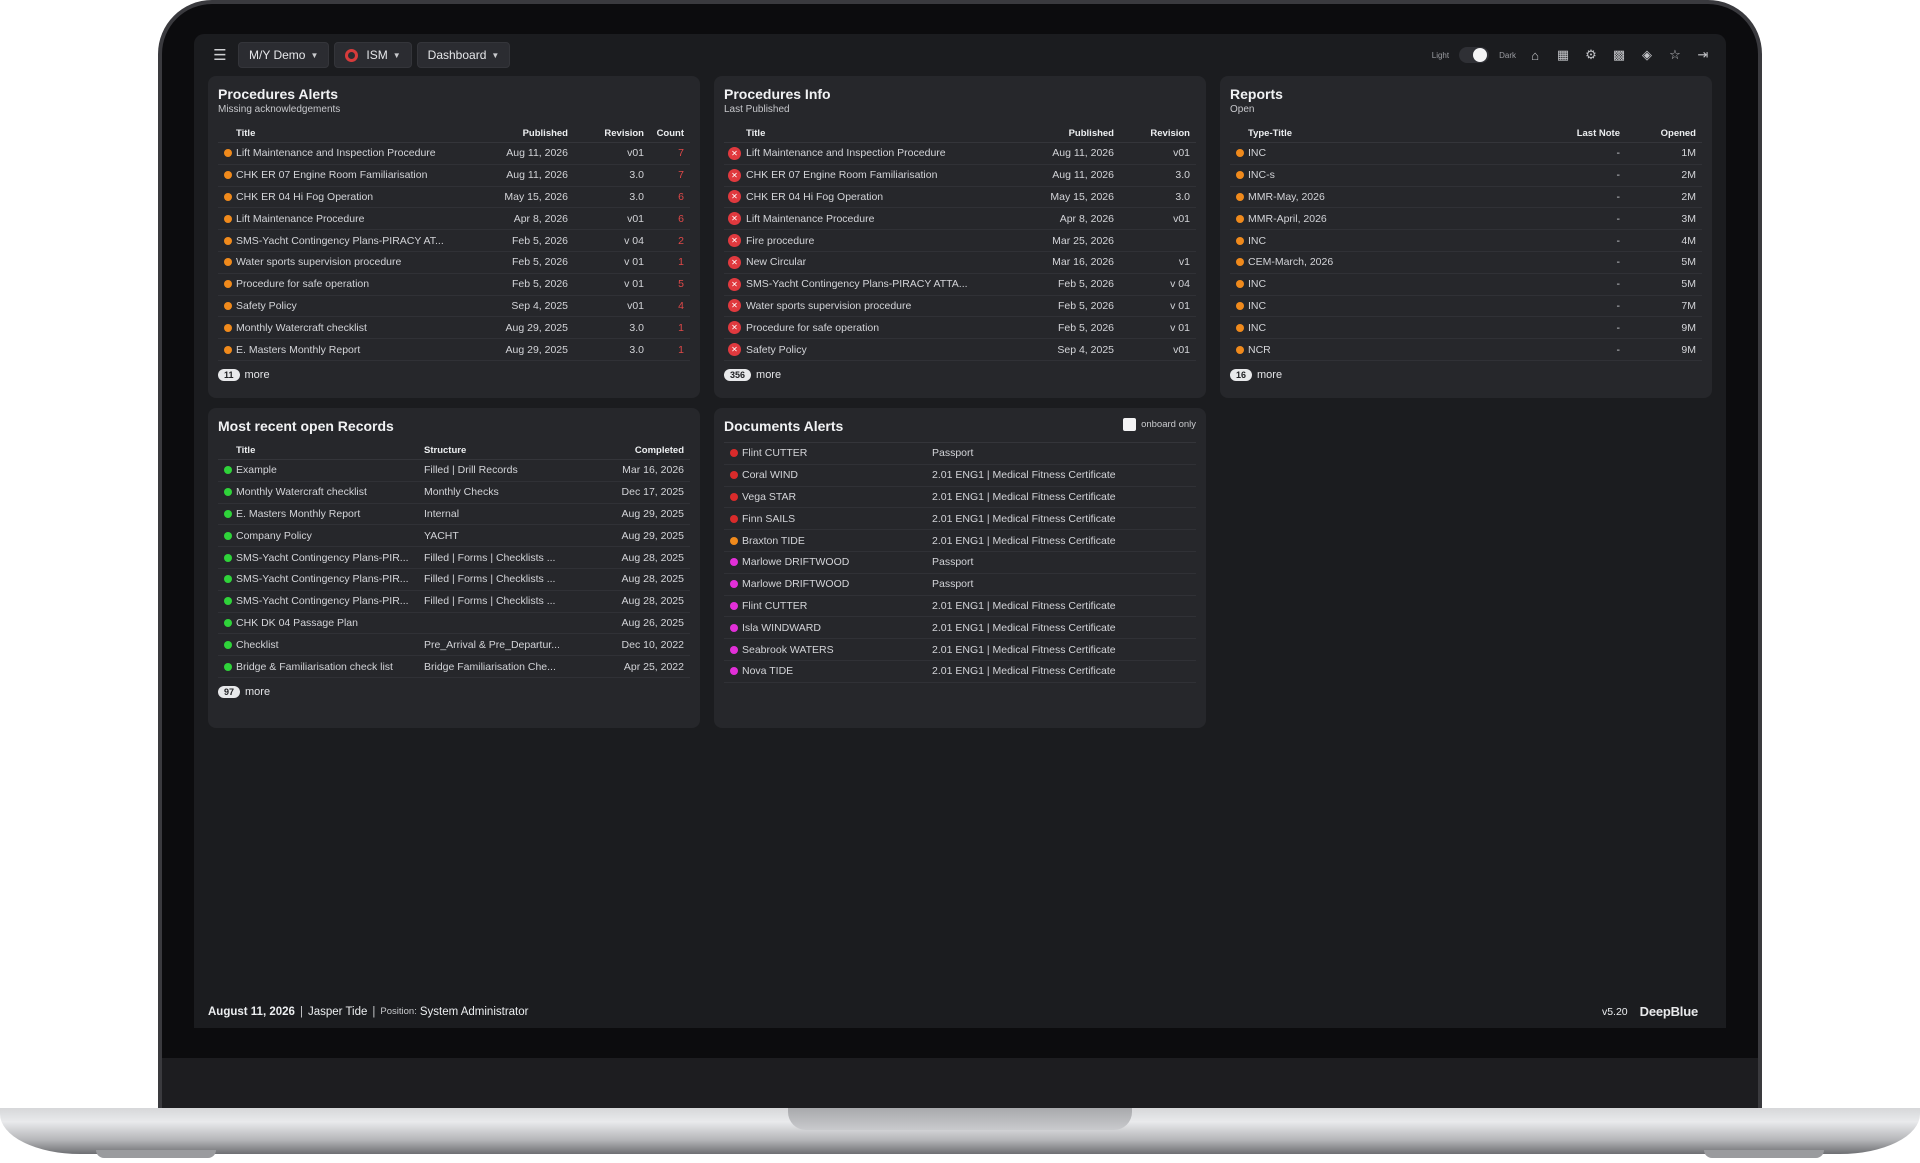  What do you see at coordinates (1159, 424) in the screenshot?
I see `onboard-only-filter: onboard only` at bounding box center [1159, 424].